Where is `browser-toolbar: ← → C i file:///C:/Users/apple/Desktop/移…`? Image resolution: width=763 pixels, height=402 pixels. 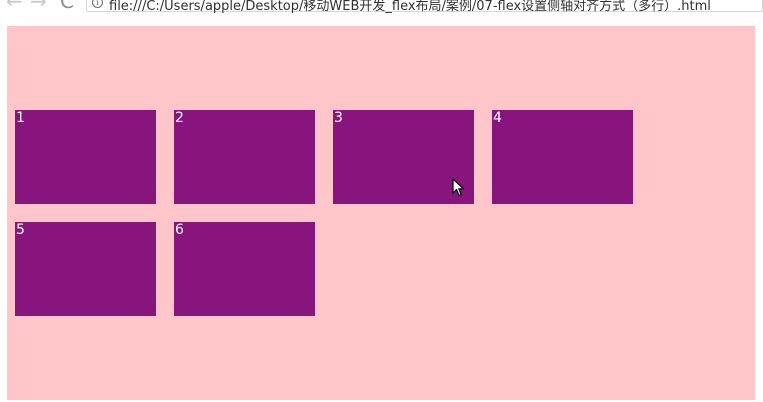 browser-toolbar: ← → C i file:///C:/Users/apple/Desktop/移… is located at coordinates (381, 7).